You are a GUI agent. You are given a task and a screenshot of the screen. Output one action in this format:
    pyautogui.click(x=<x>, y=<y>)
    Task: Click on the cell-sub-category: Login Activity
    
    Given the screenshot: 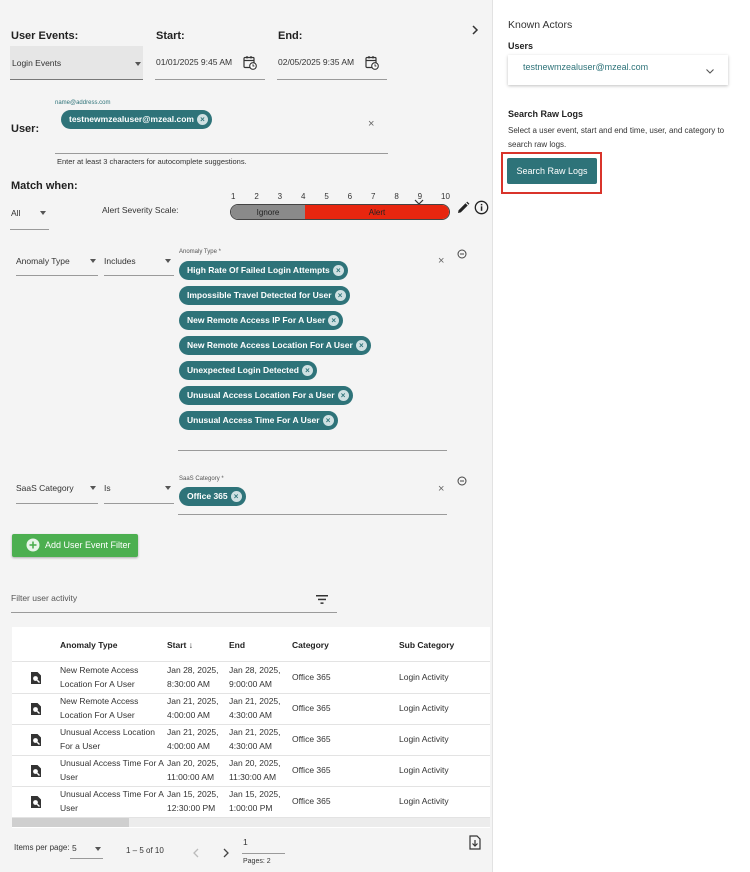 What is the action you would take?
    pyautogui.click(x=424, y=677)
    